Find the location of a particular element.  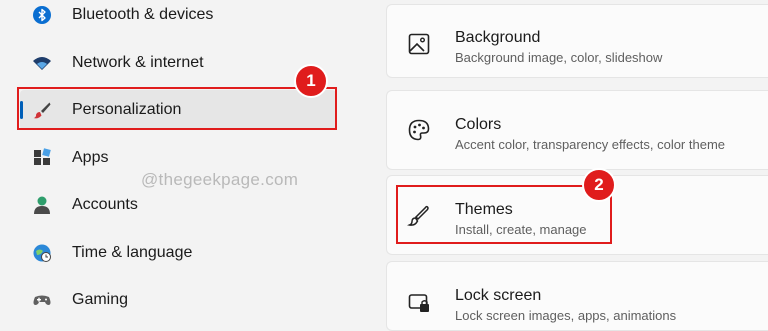

sidebar-item-network-internet: Network & internet is located at coordinates (178, 63).